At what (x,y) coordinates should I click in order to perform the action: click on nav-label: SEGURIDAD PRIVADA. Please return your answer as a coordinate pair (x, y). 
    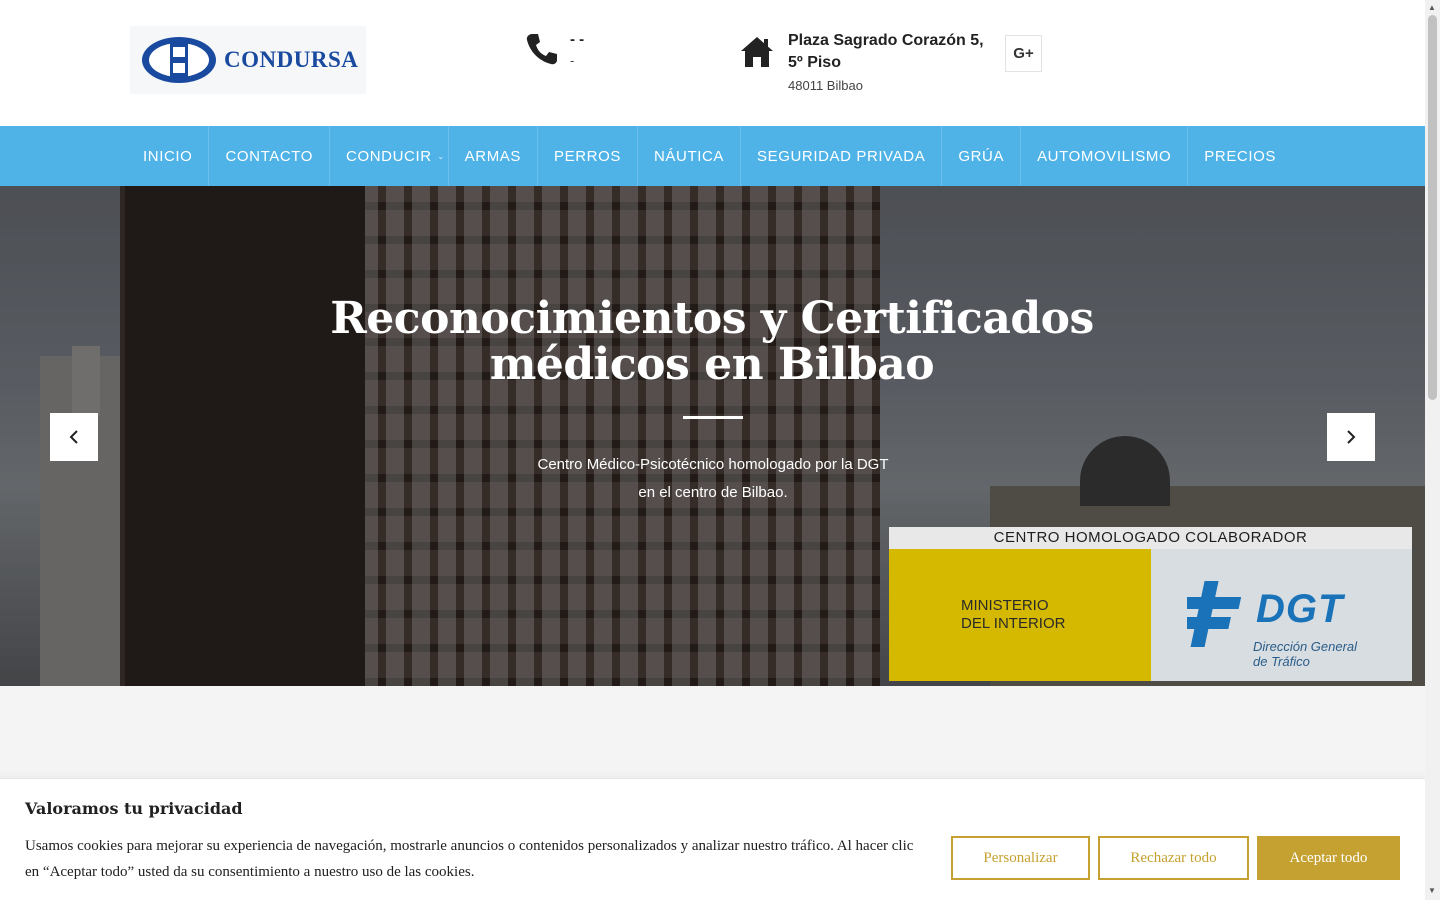
    Looking at the image, I should click on (841, 156).